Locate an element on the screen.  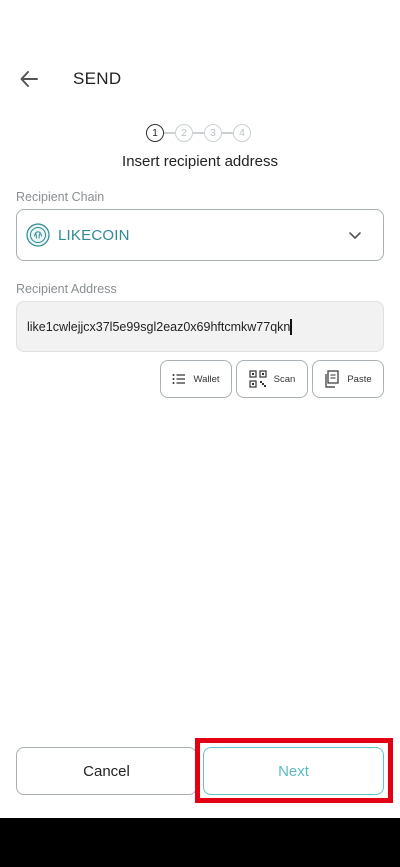
chain-name: LIKECOIN is located at coordinates (94, 235).